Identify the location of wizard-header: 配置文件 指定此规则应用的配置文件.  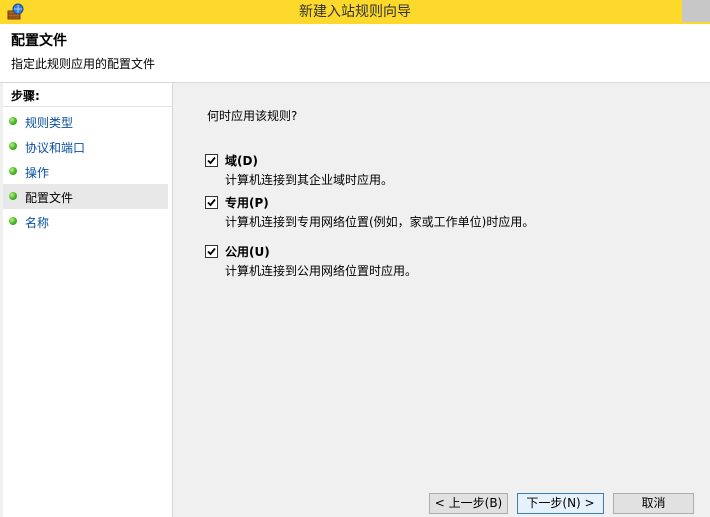
(355, 53).